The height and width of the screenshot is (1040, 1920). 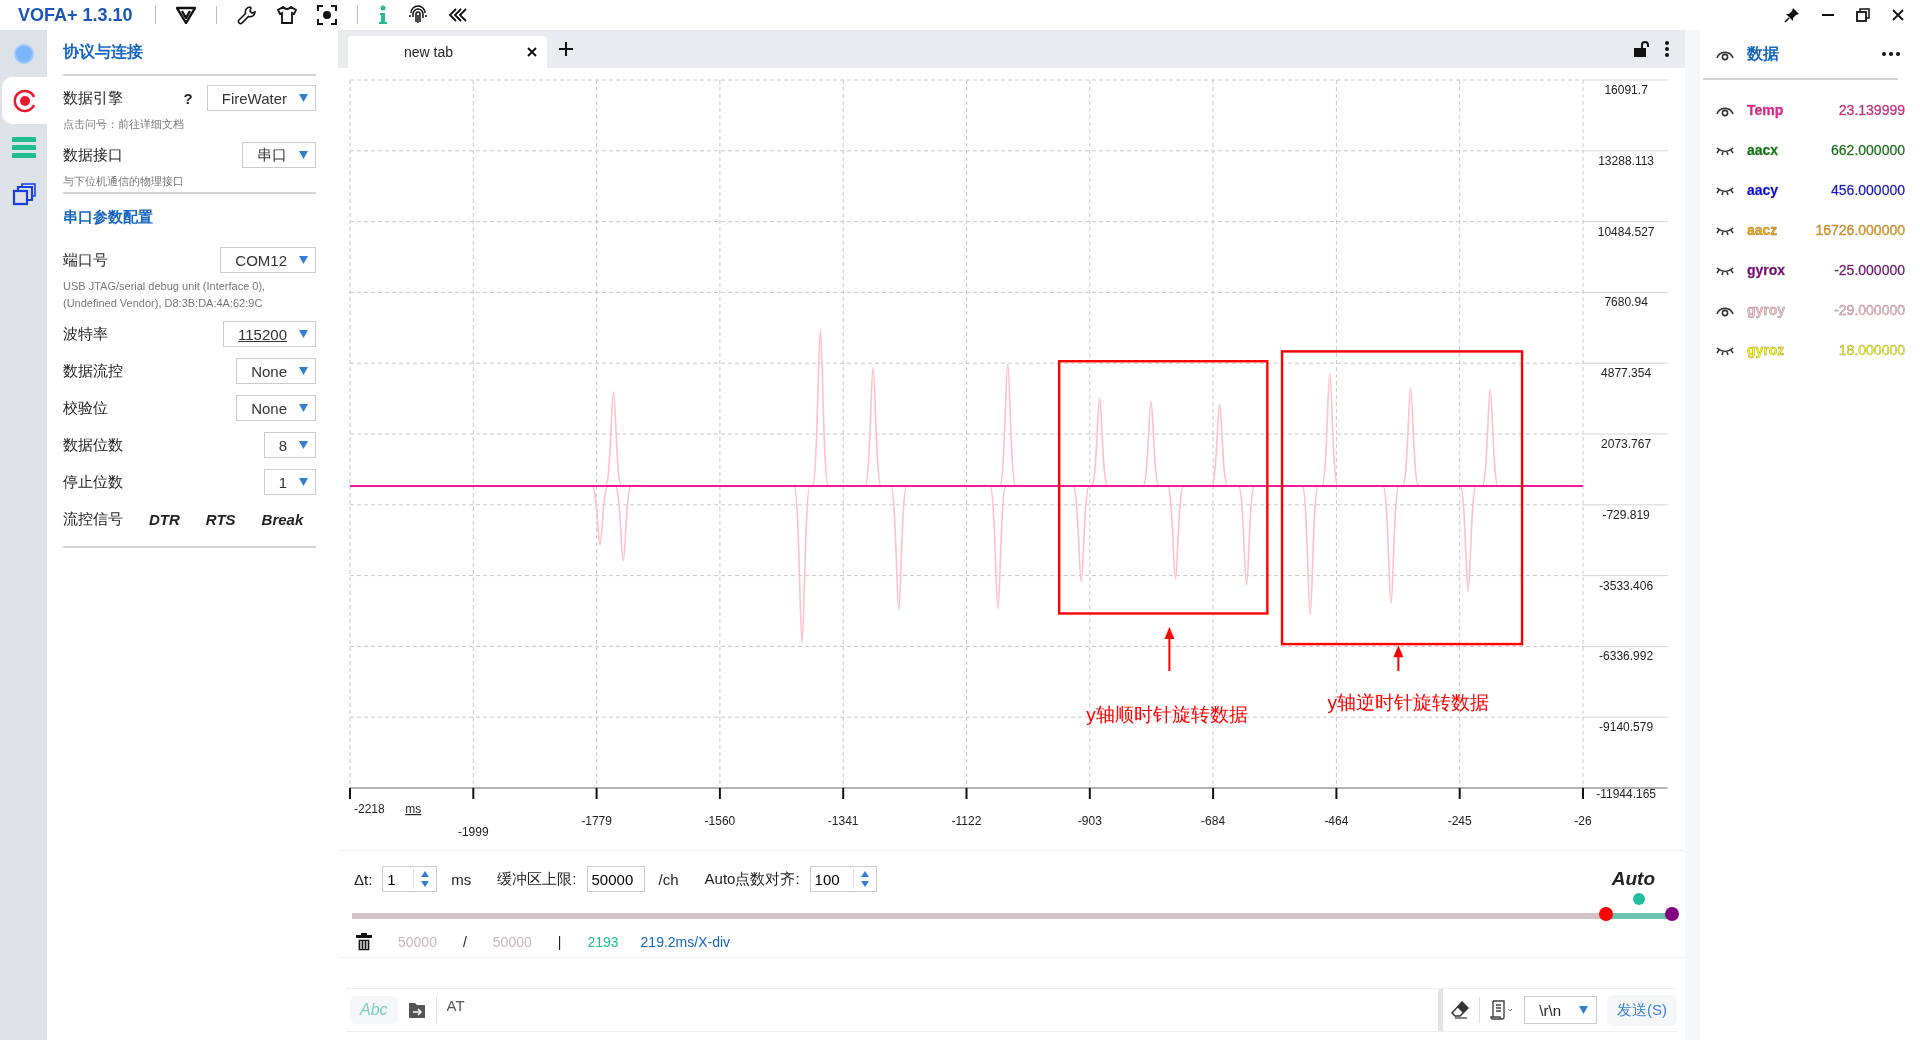 I want to click on unlock-icon, so click(x=1641, y=49).